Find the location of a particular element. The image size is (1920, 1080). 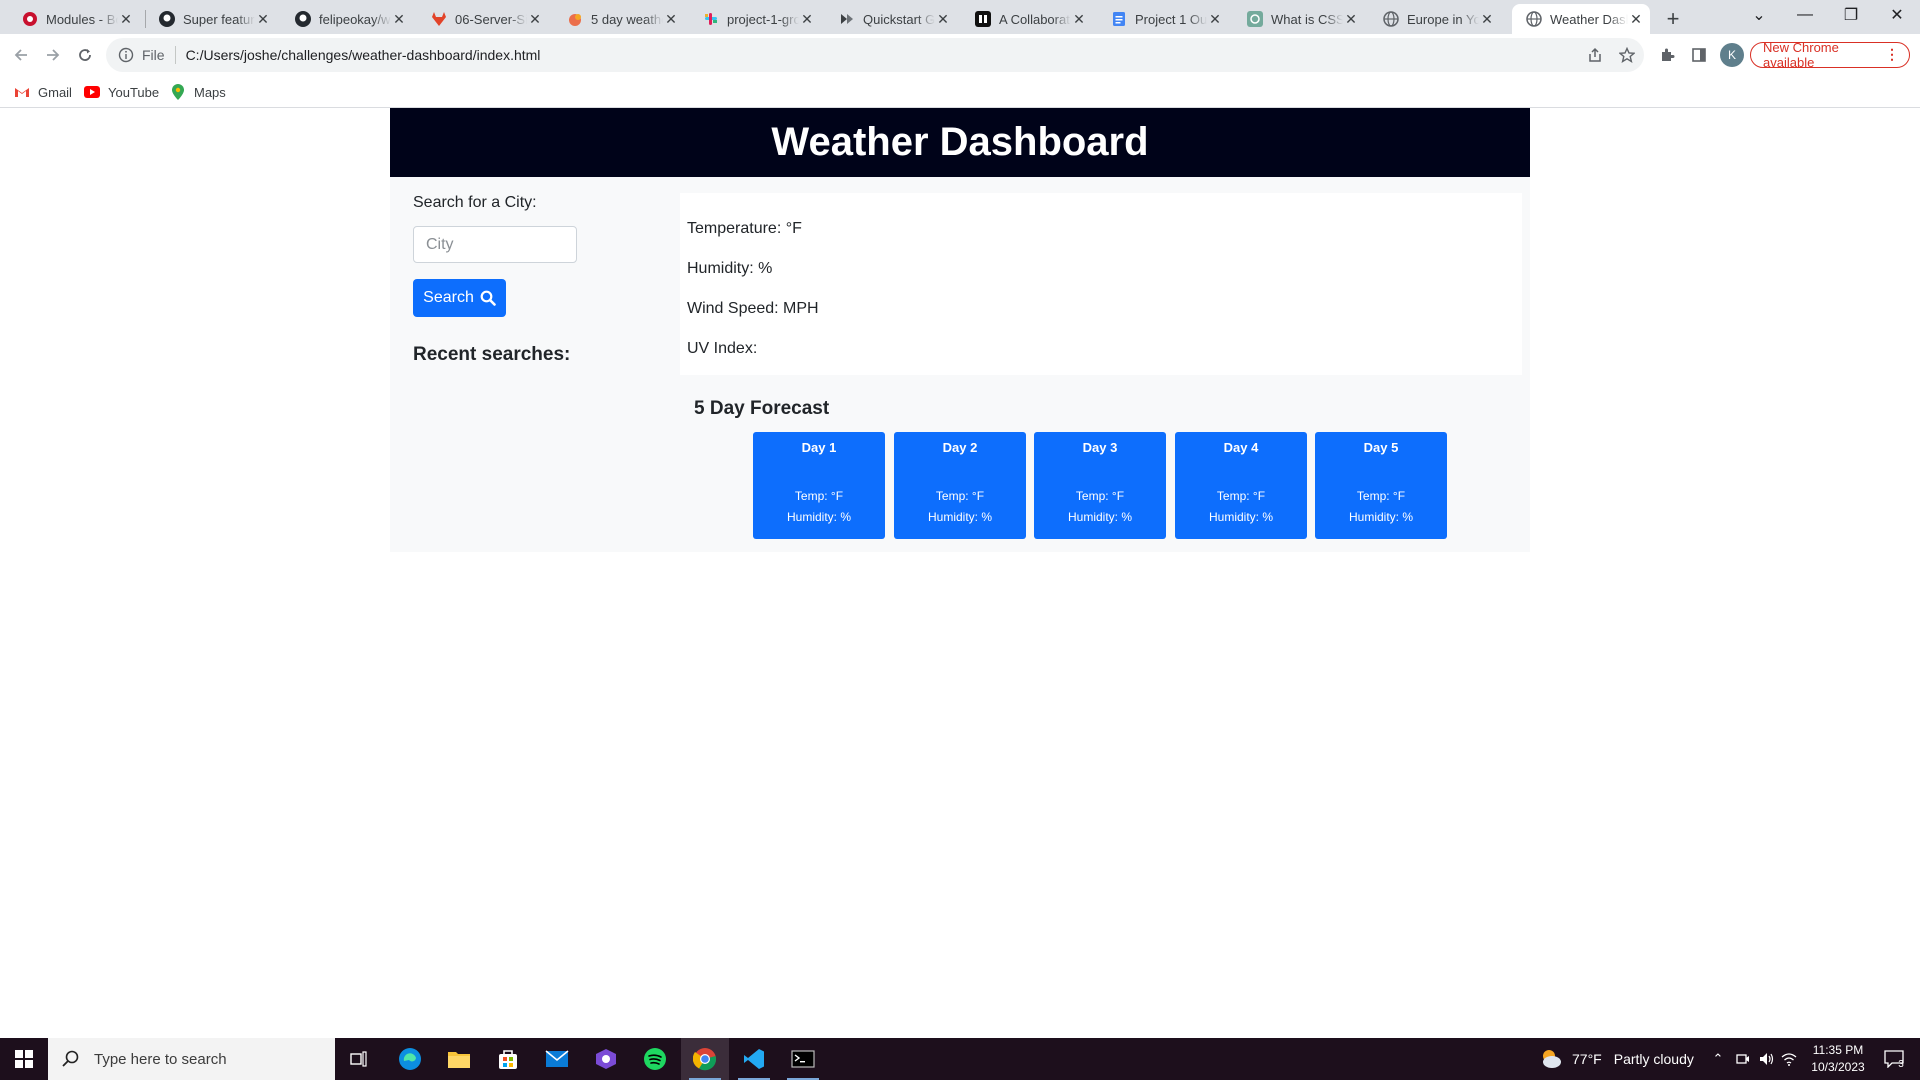

tab-title: Super feature is located at coordinates (219, 19).